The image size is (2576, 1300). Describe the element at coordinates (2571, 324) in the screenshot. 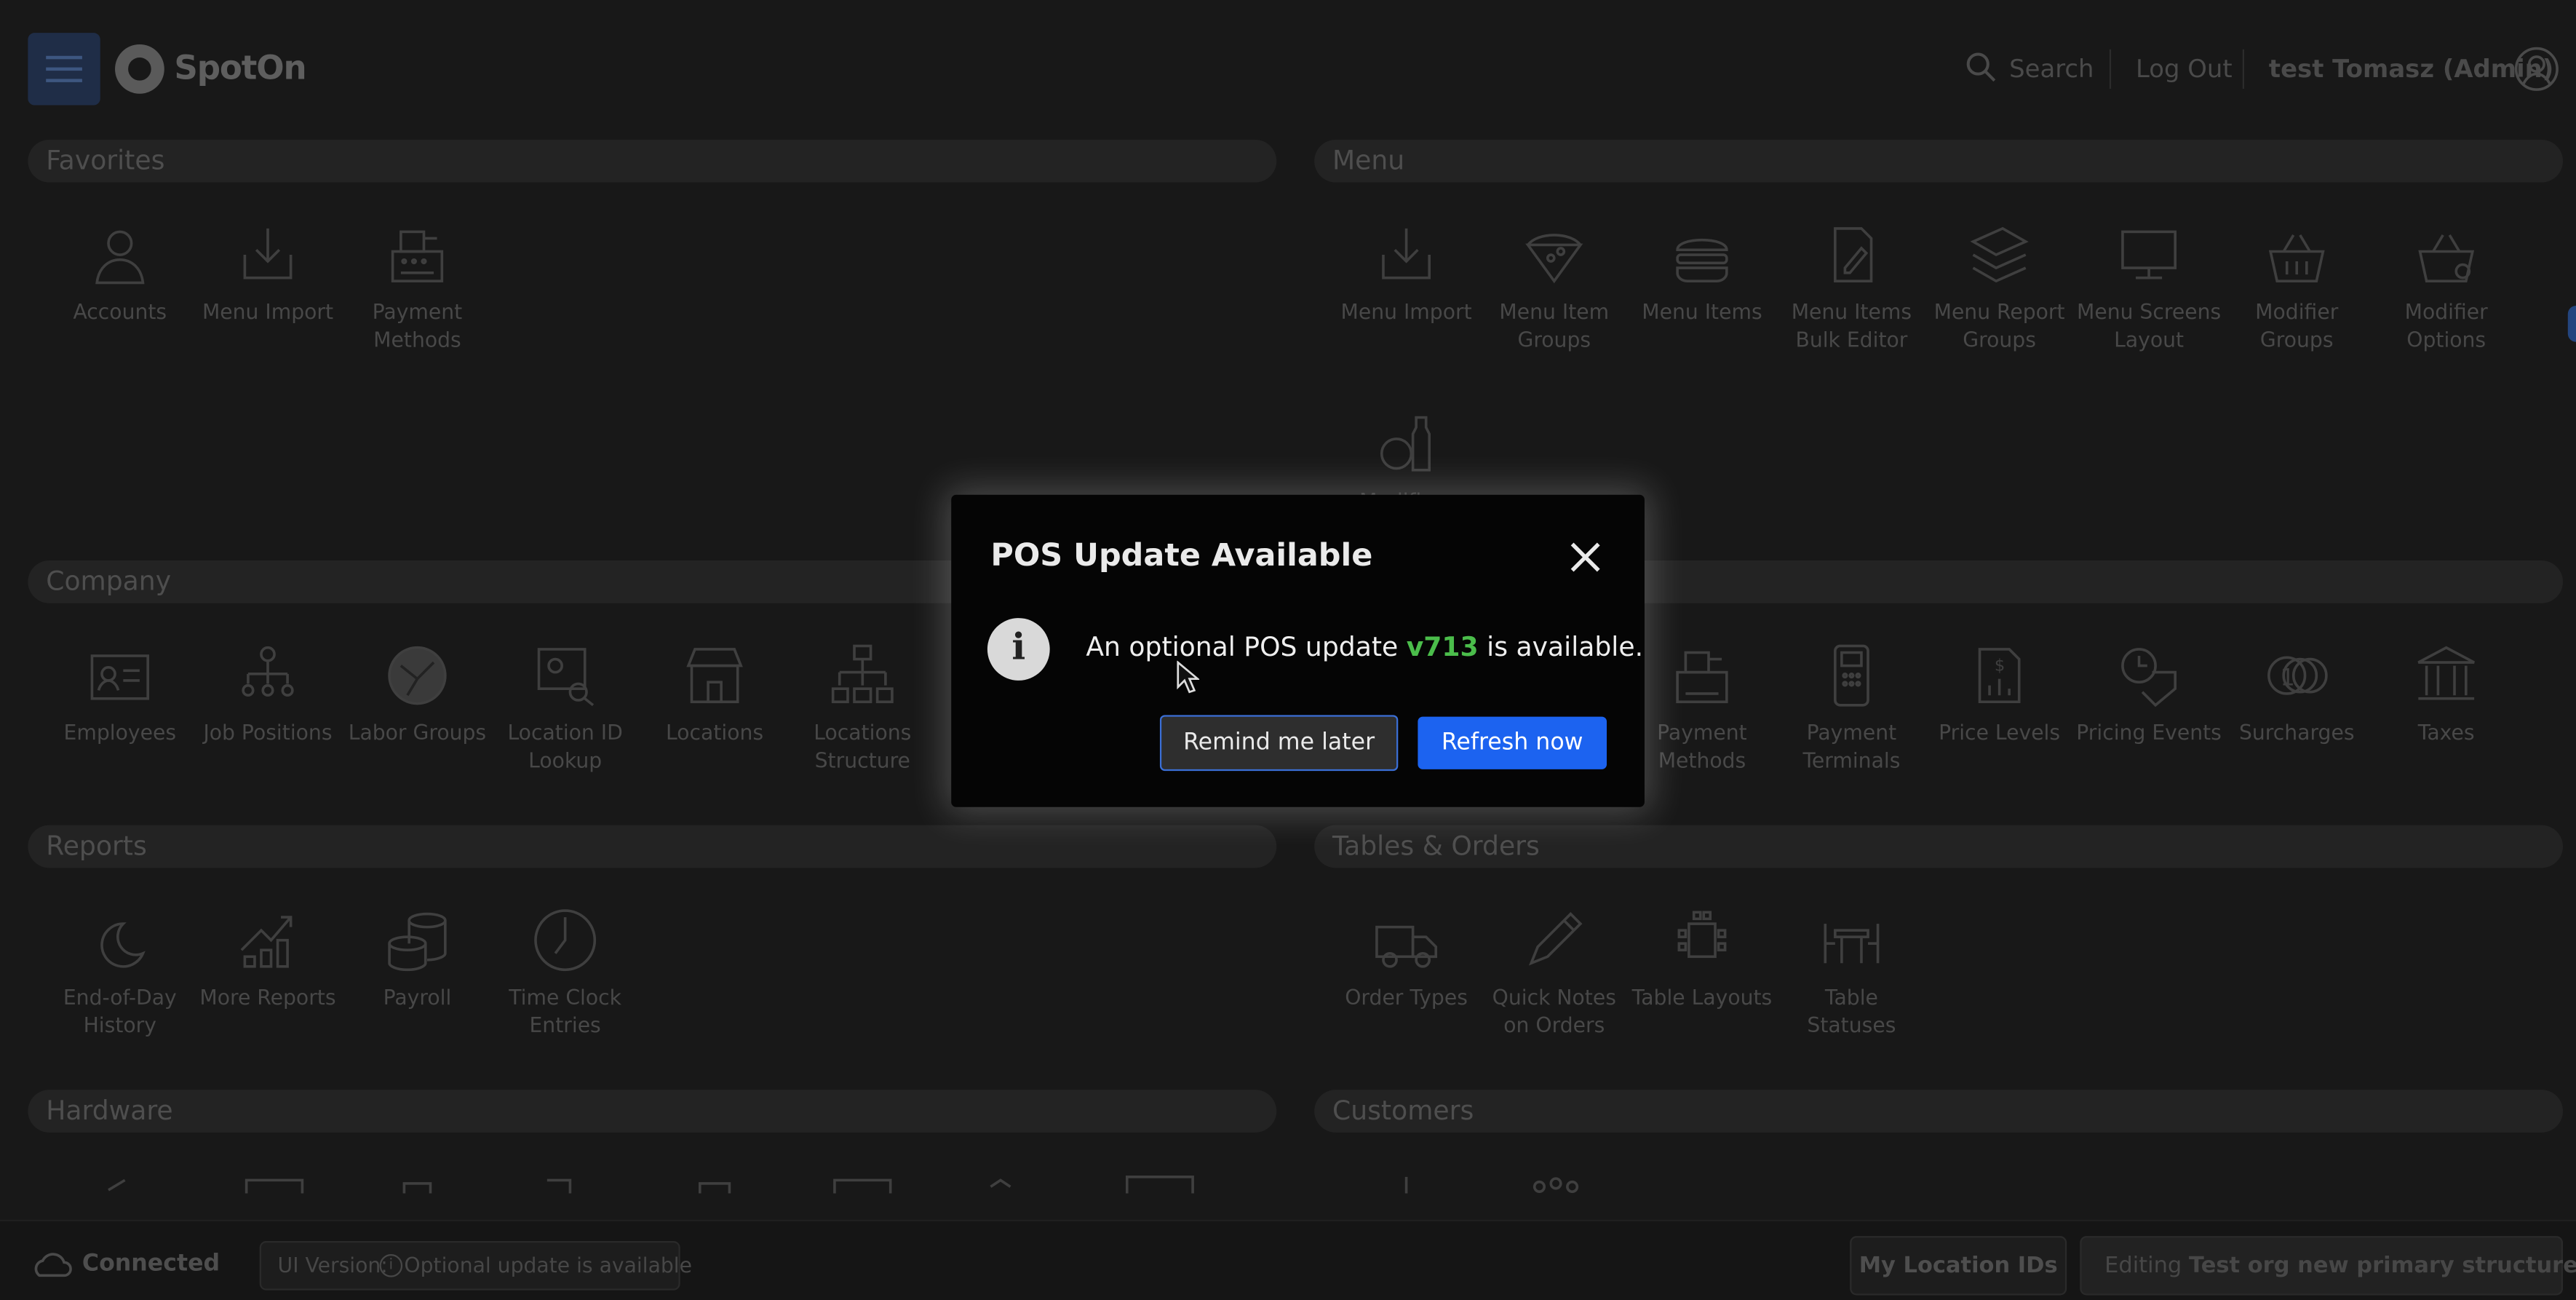

I see `side-handle` at that location.